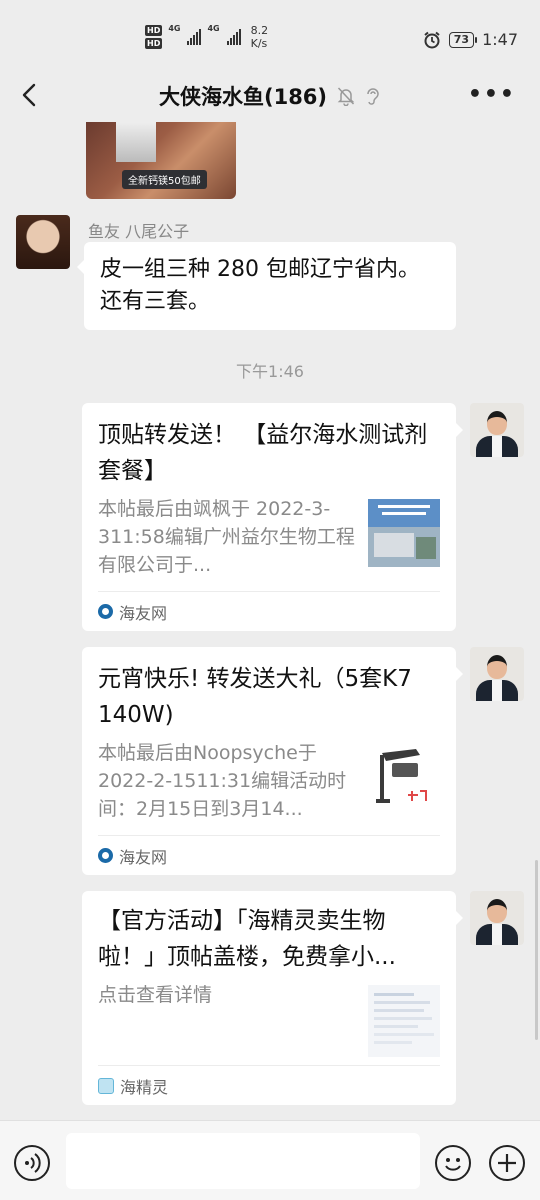 Image resolution: width=540 pixels, height=1200 pixels. Describe the element at coordinates (272, 998) in the screenshot. I see `link-card: 【官方活动】「海精灵卖生物啦！」顶帖盖楼，免费拿小... 点击查看详情 海精灵` at that location.